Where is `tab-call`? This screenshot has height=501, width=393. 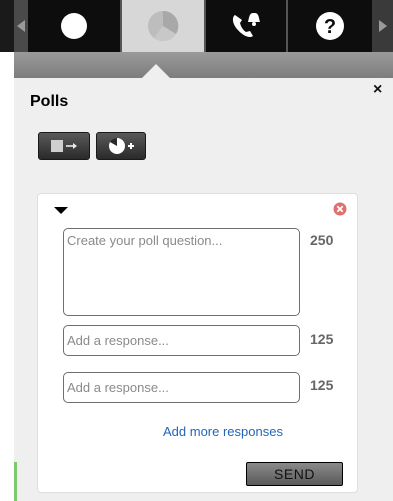
tab-call is located at coordinates (246, 26).